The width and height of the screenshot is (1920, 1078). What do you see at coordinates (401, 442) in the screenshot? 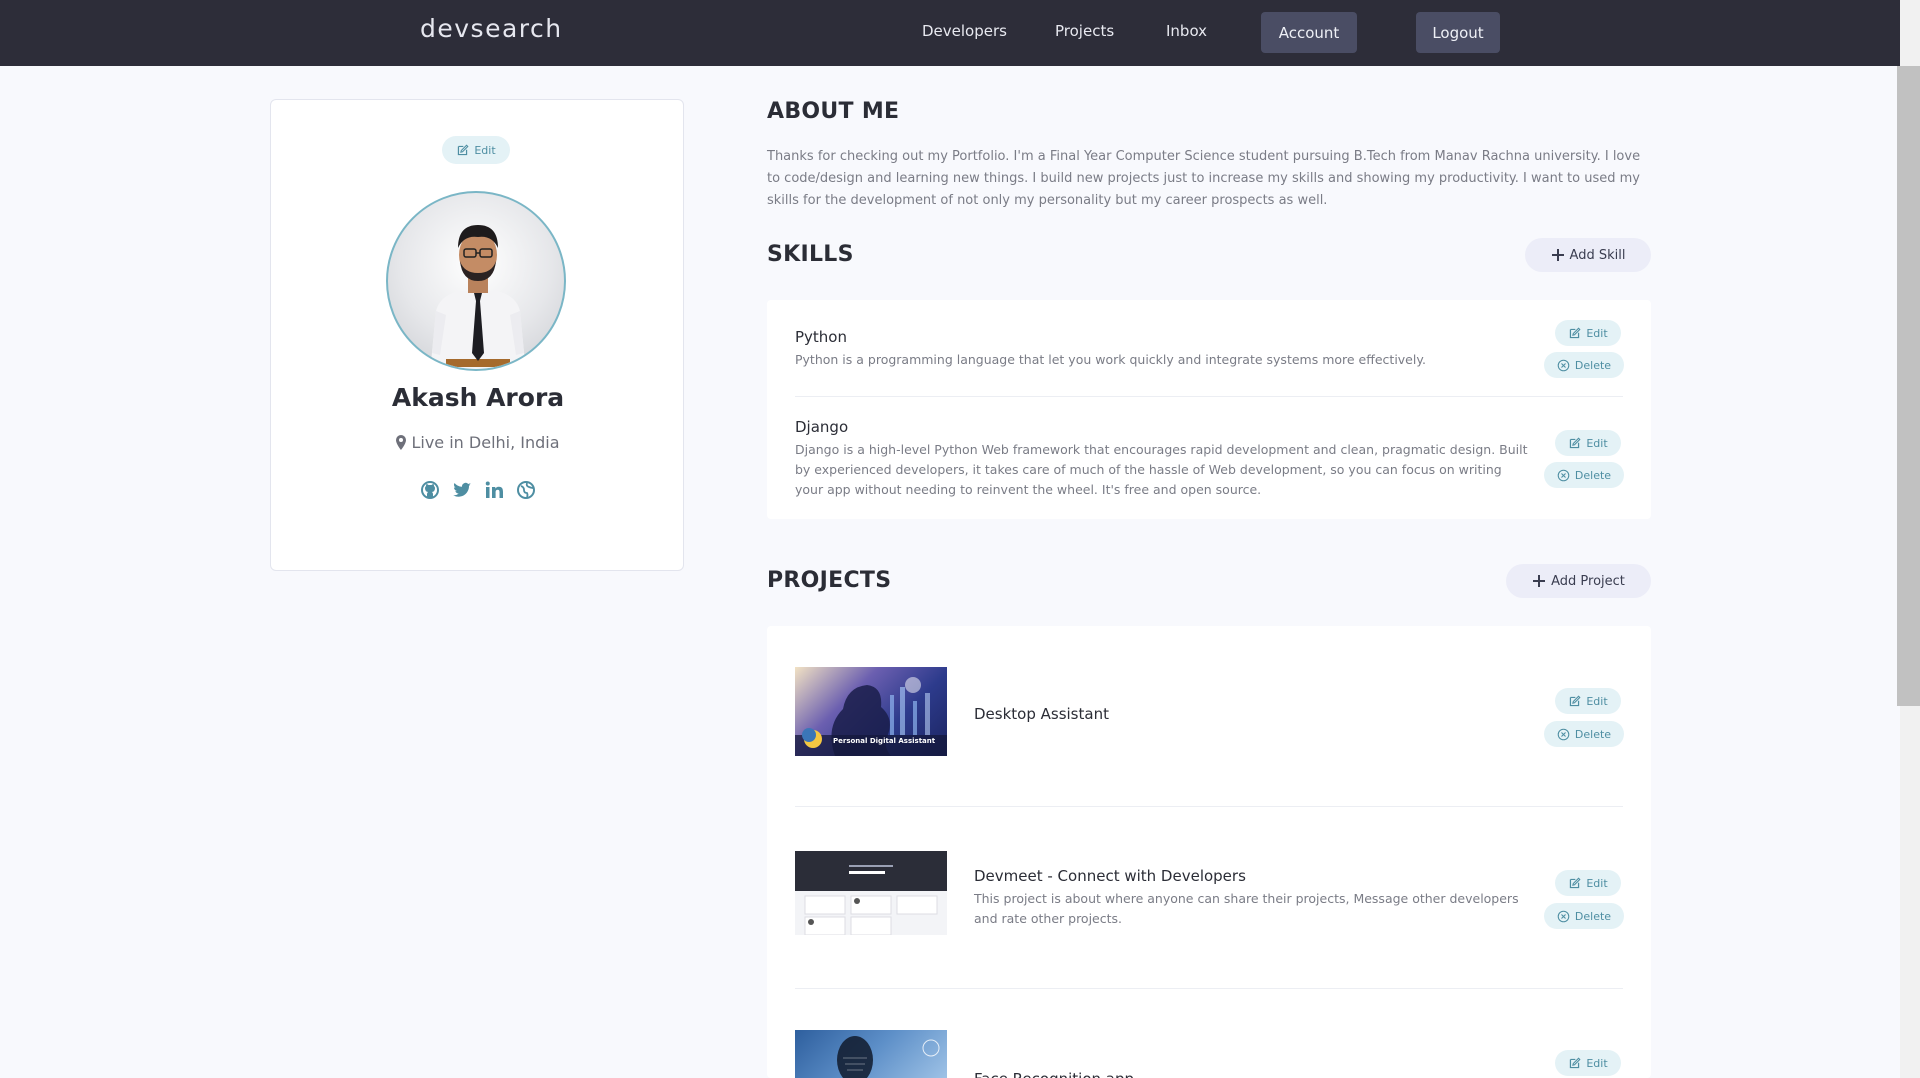
I see `map-pin-icon` at bounding box center [401, 442].